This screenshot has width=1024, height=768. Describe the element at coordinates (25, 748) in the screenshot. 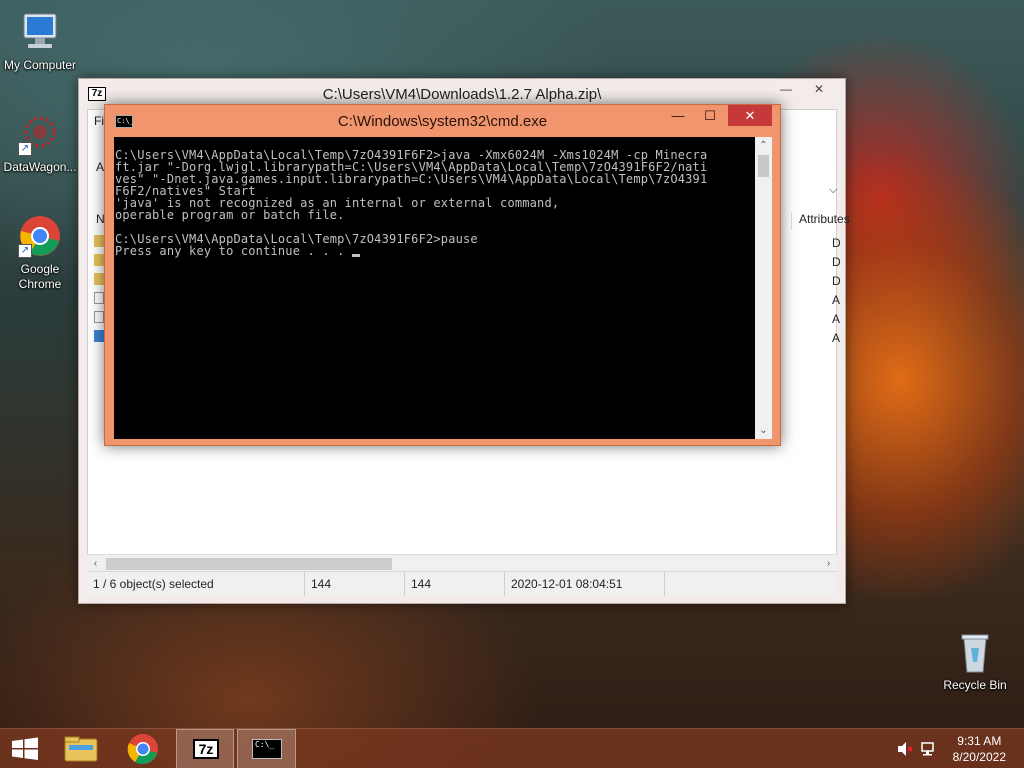

I see `windows-start-icon` at that location.